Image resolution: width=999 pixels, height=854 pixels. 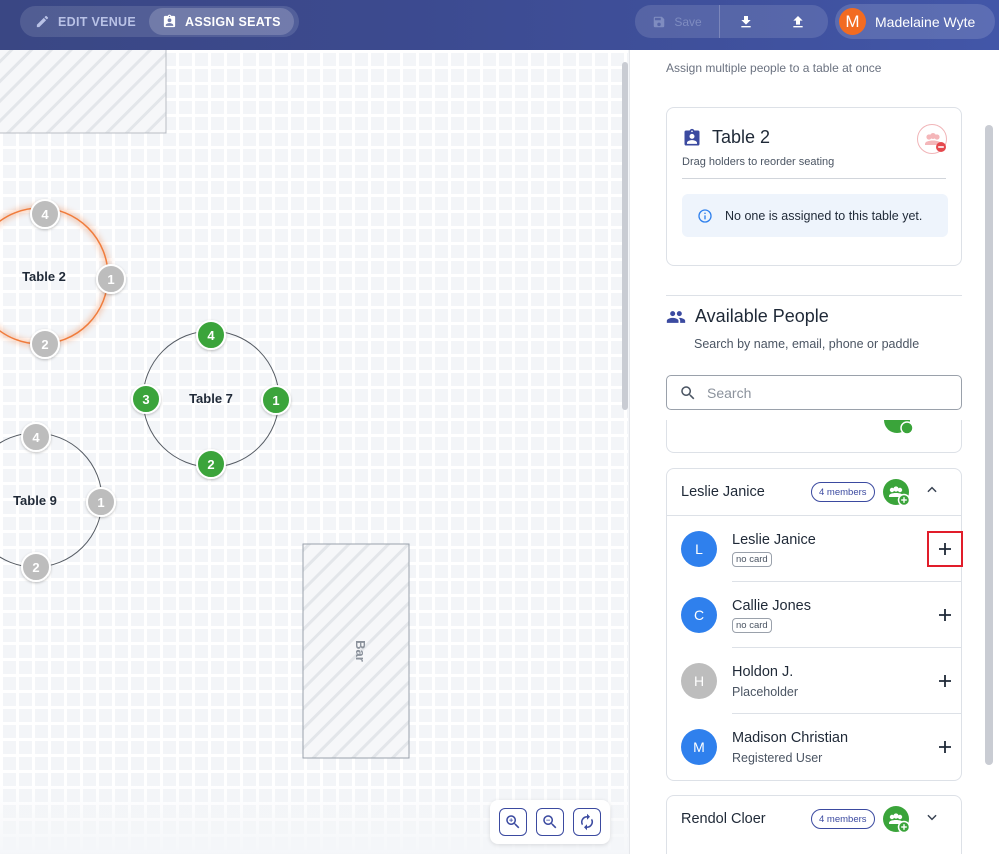 I want to click on canvas-scrollbar, so click(x=625, y=236).